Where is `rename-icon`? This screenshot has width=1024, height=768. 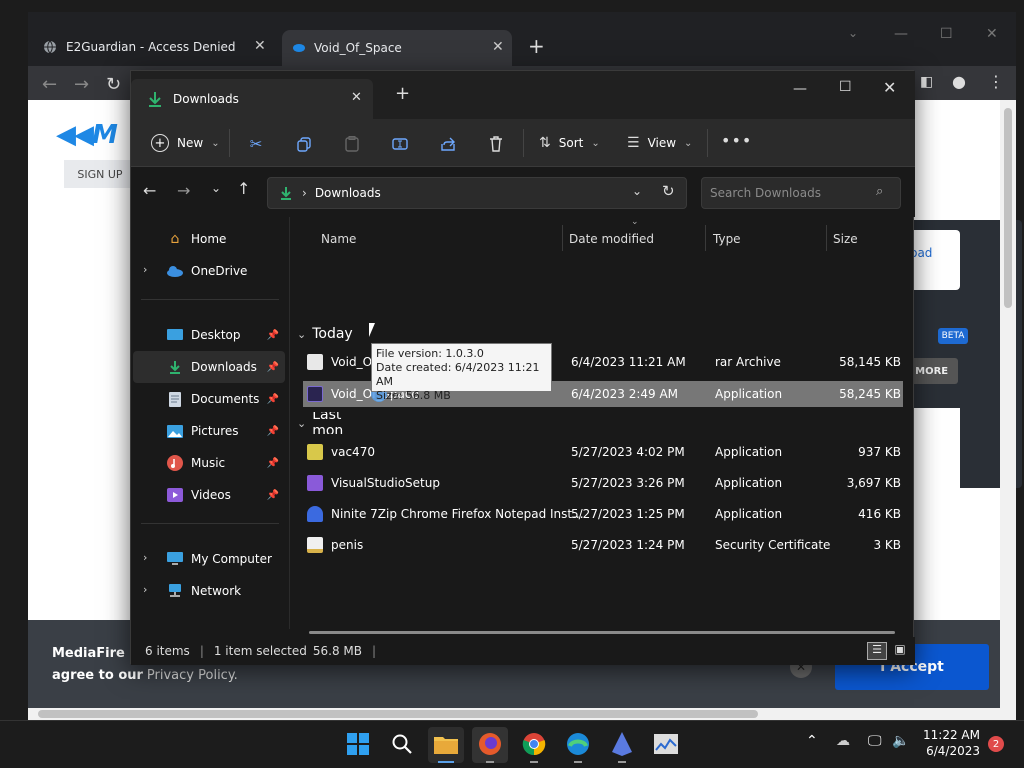 rename-icon is located at coordinates (400, 144).